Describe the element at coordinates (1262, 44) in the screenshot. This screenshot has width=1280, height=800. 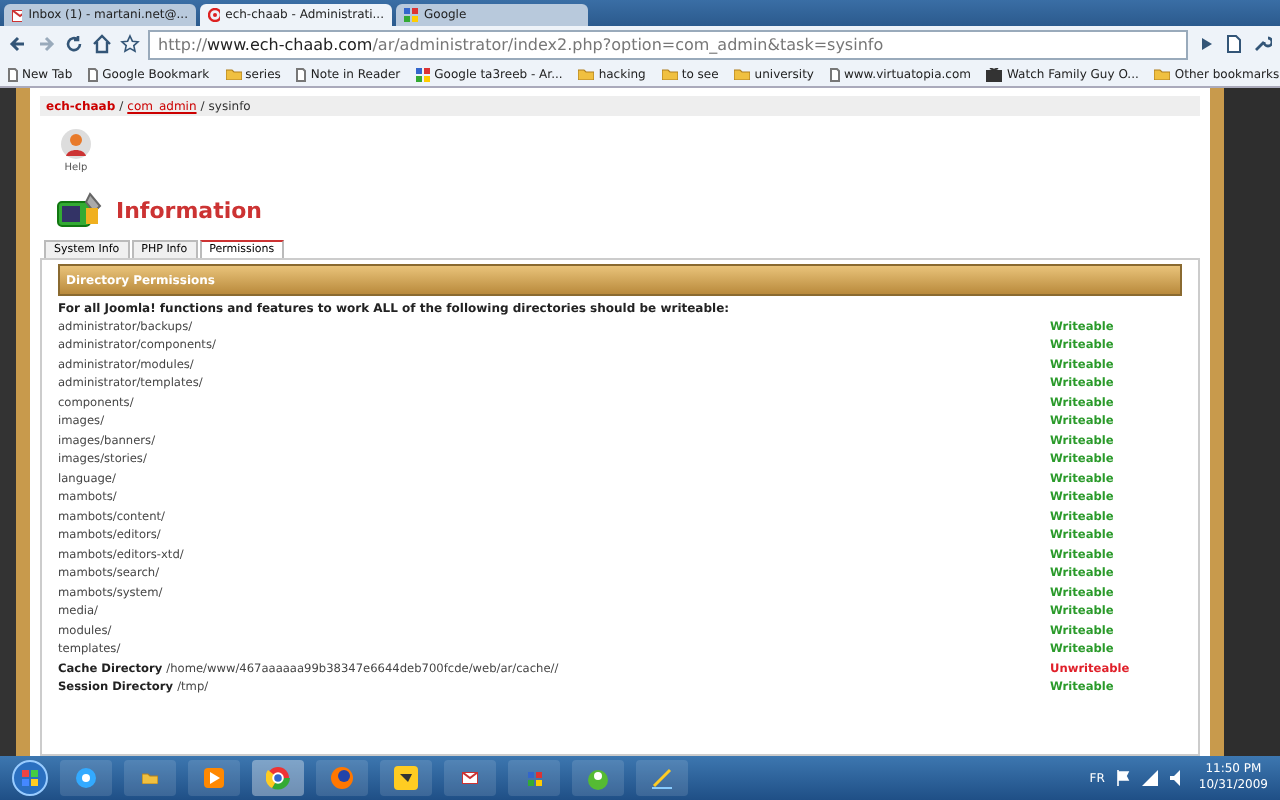
I see `wrench-icon` at that location.